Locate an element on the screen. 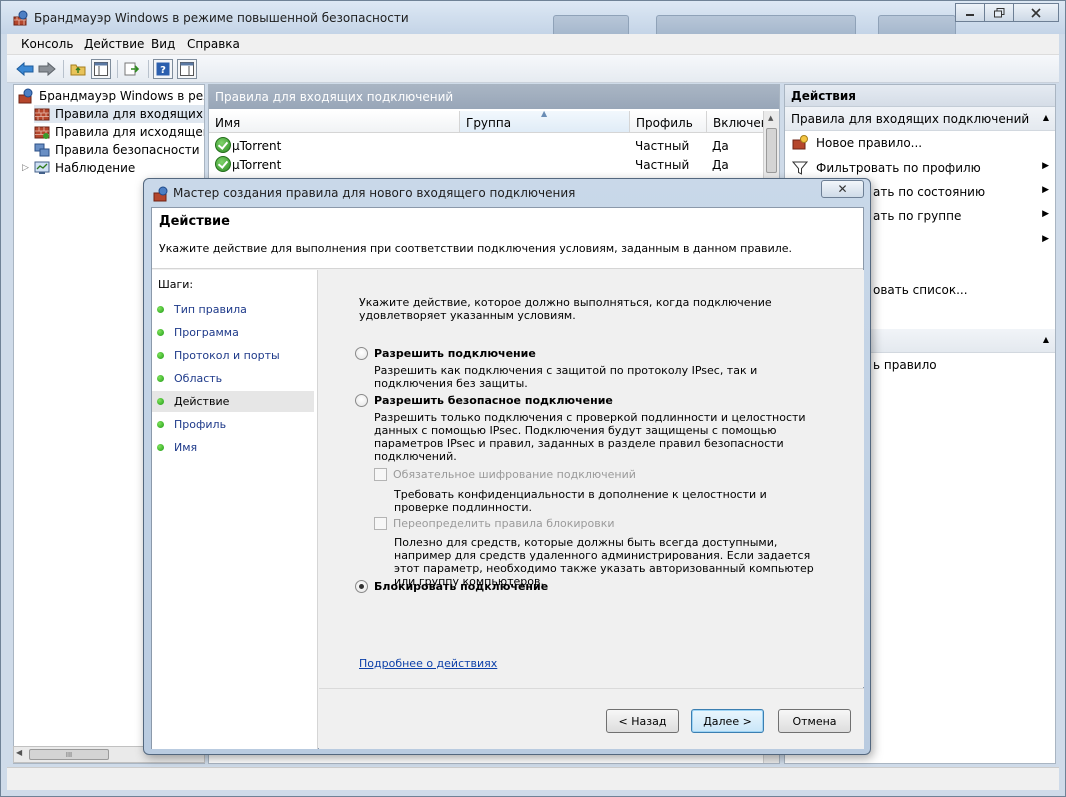 This screenshot has width=1066, height=797. show-hide-action-pane-button is located at coordinates (187, 69).